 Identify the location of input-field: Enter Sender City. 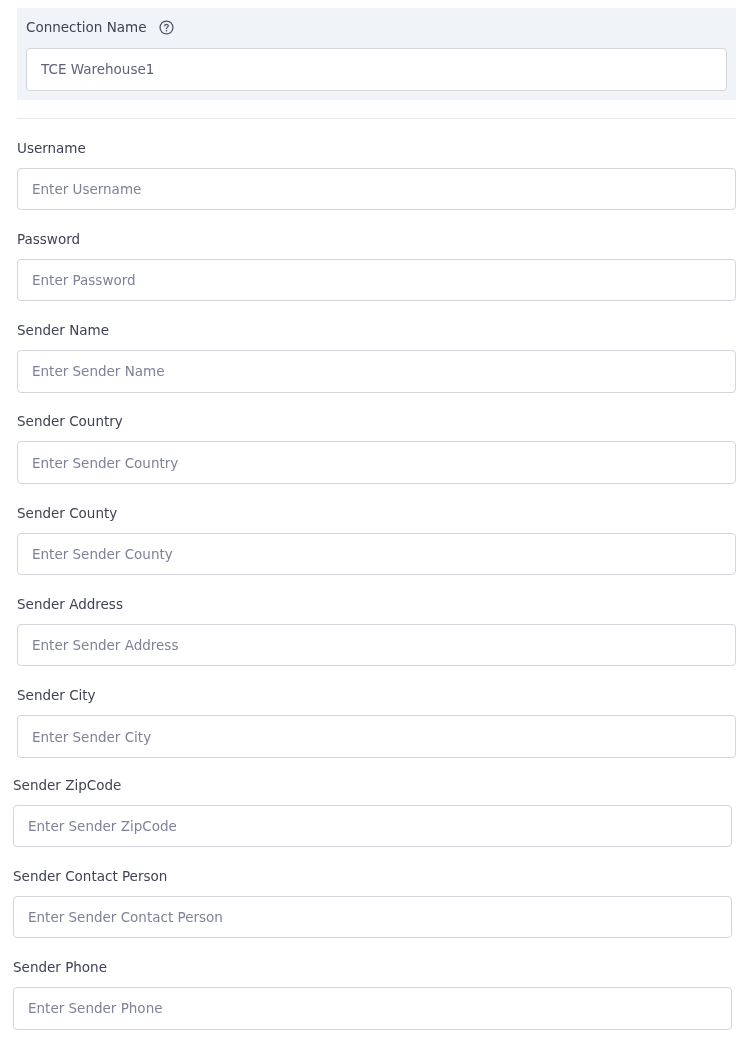
(376, 736).